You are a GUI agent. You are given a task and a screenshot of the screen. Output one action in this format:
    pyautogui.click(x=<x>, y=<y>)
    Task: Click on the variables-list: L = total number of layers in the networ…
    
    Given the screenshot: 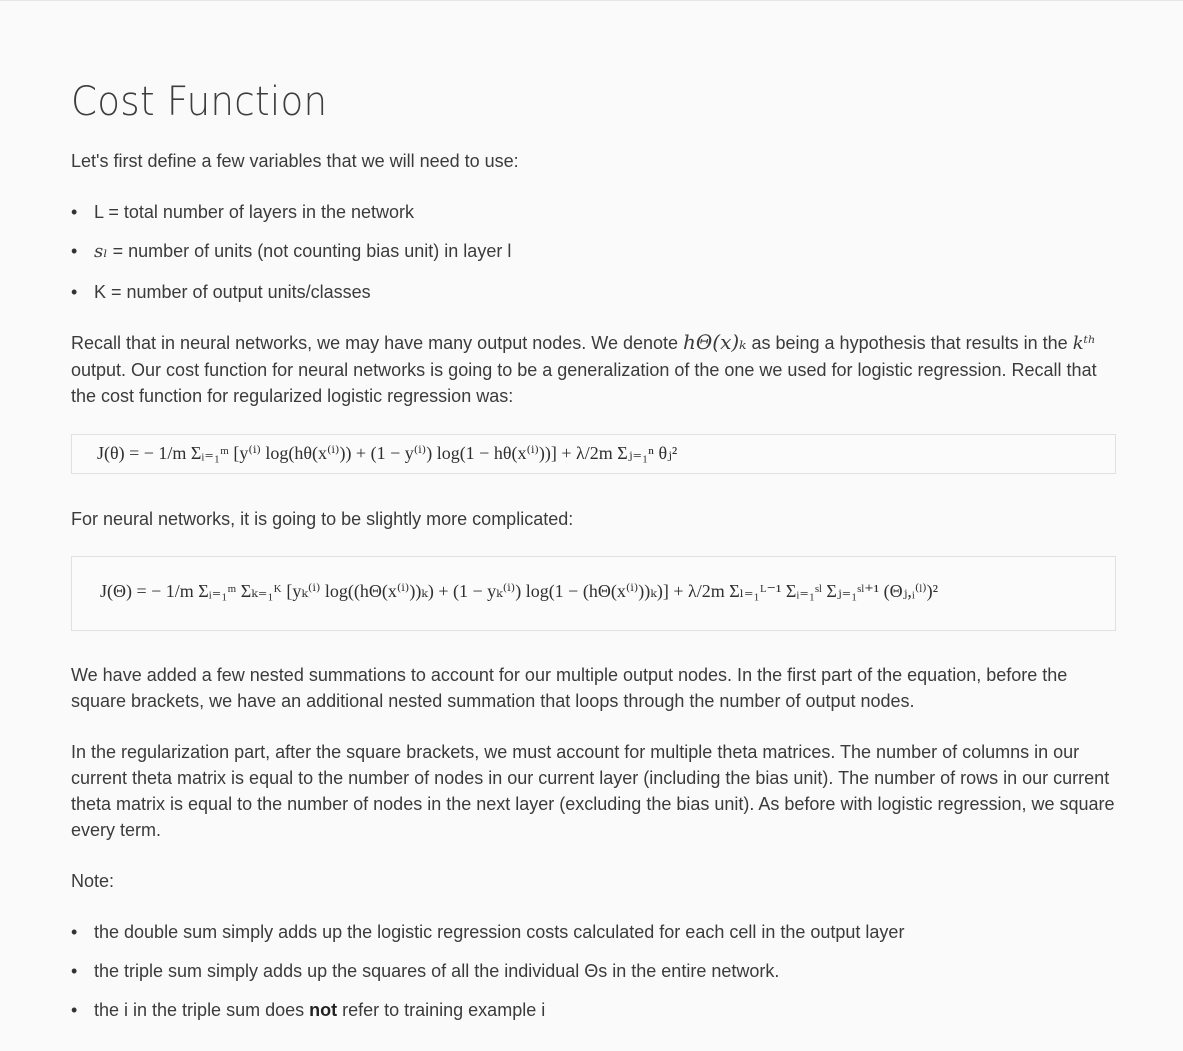 What is the action you would take?
    pyautogui.click(x=291, y=252)
    